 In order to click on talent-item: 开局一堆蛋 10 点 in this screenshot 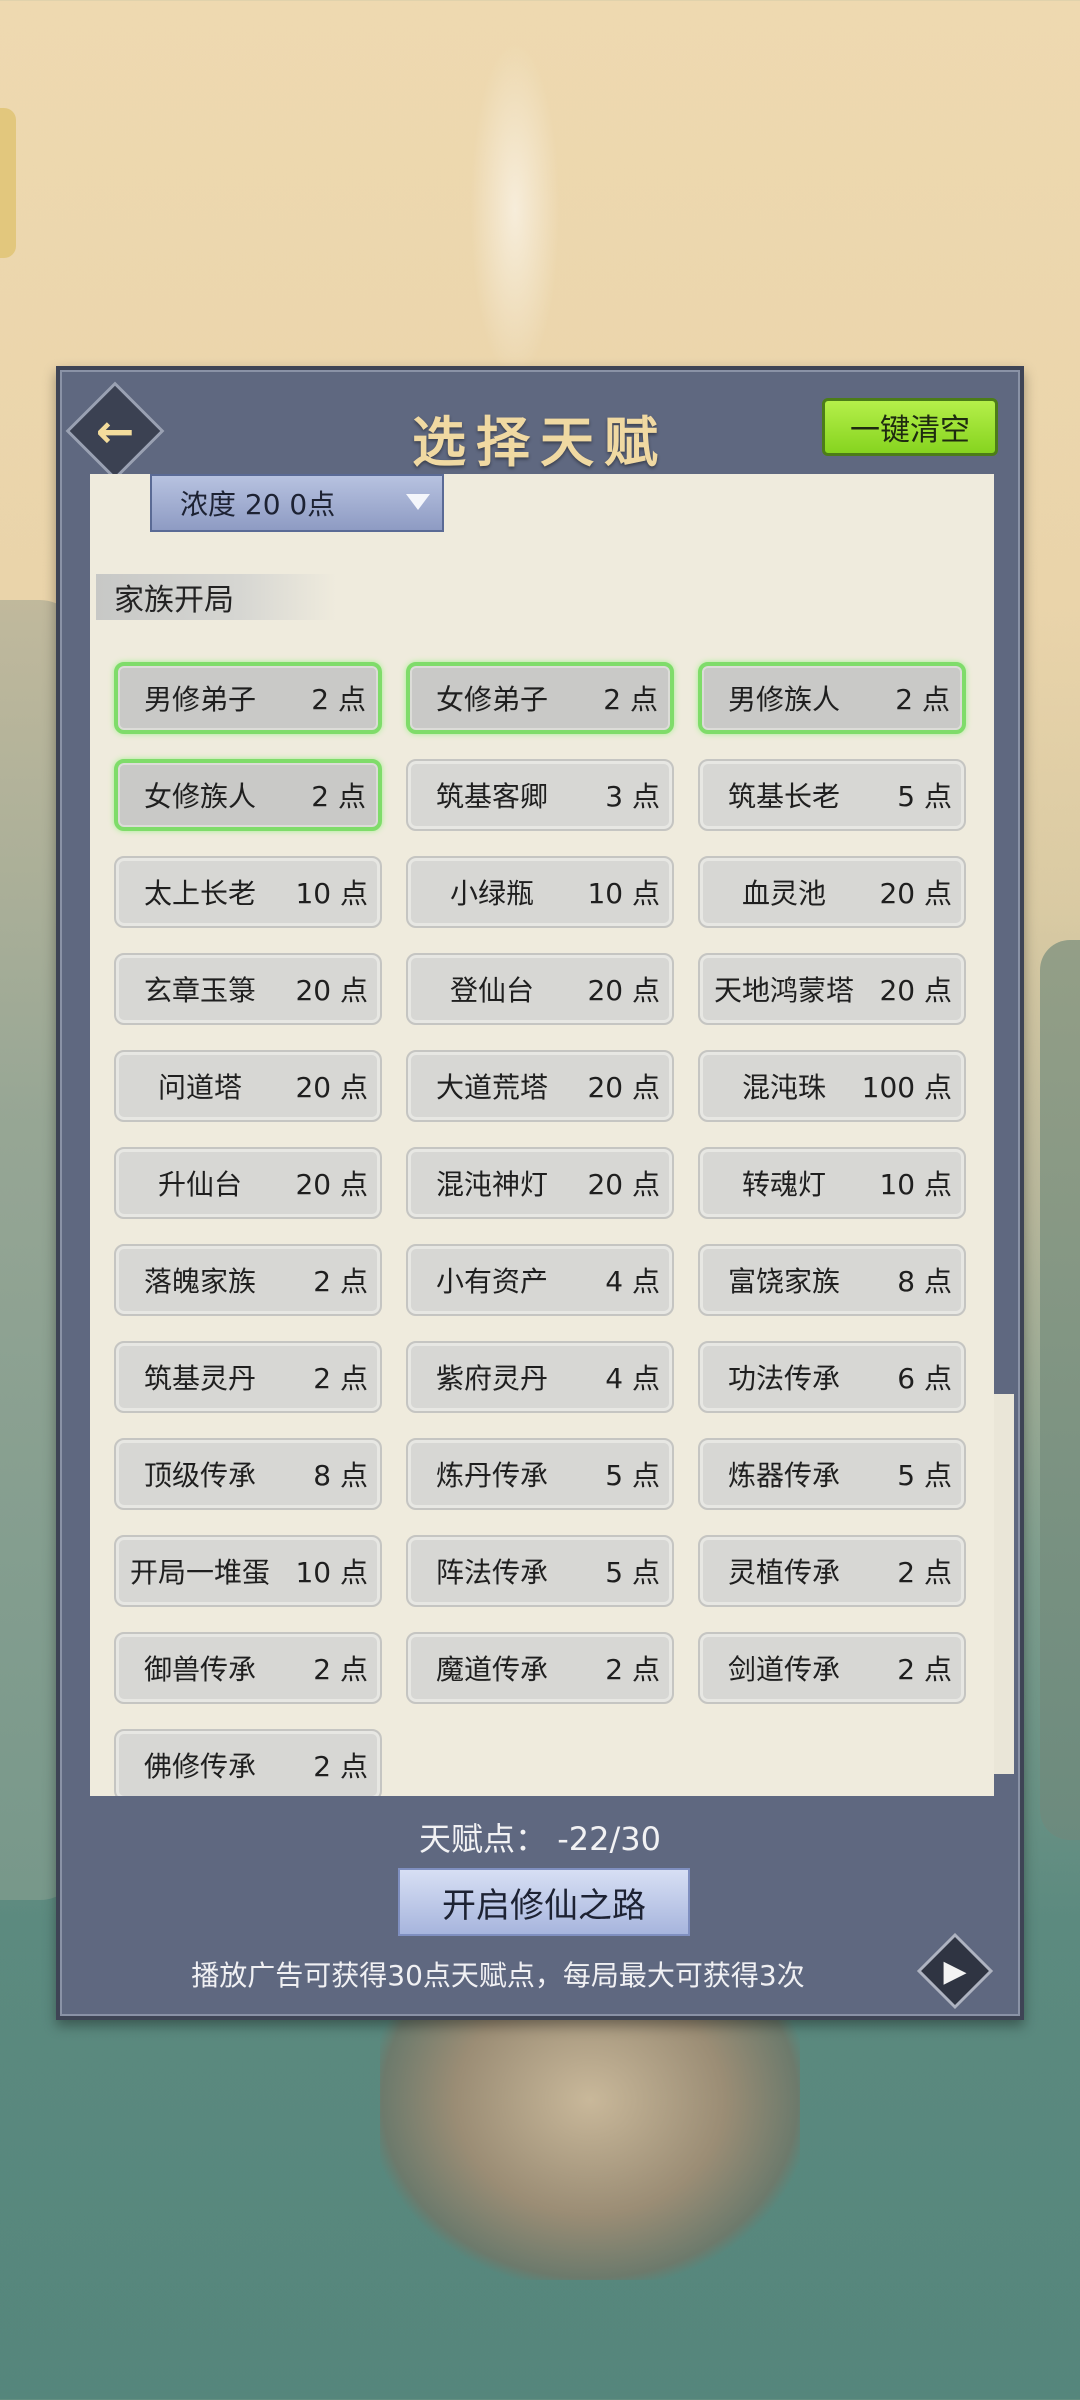, I will do `click(248, 1571)`.